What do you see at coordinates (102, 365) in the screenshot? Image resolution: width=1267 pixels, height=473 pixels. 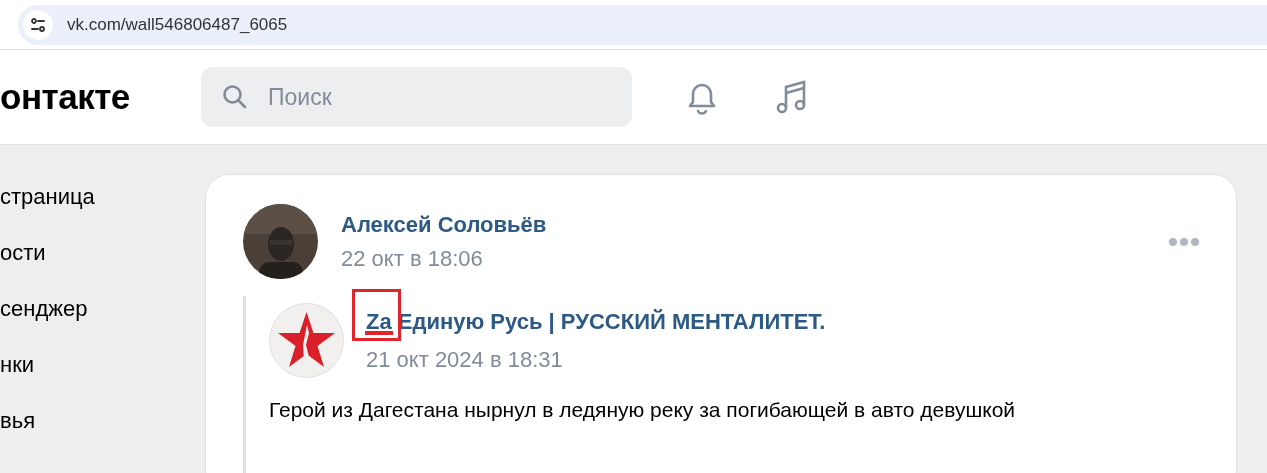 I see `sidebar-item: нки` at bounding box center [102, 365].